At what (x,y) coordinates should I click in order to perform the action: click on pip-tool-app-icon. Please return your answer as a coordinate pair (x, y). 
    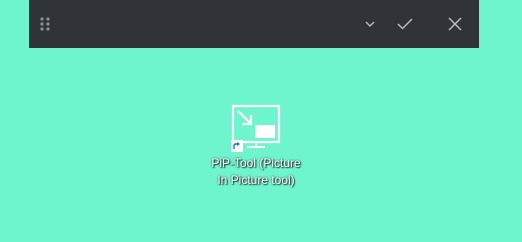
    Looking at the image, I should click on (256, 126).